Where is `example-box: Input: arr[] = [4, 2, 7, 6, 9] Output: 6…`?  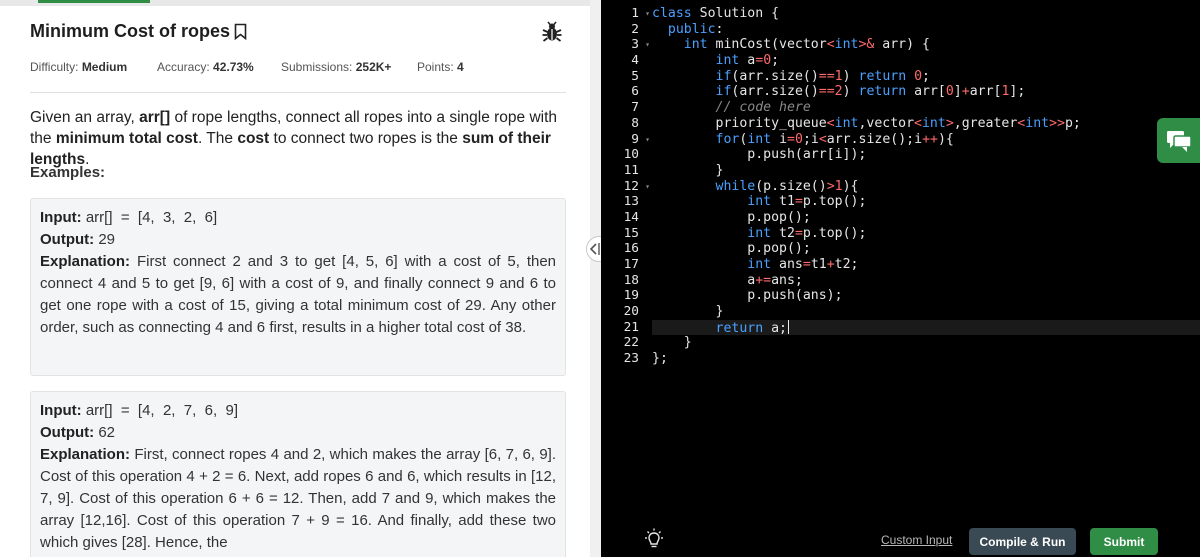 example-box: Input: arr[] = [4, 2, 7, 6, 9] Output: 6… is located at coordinates (298, 474).